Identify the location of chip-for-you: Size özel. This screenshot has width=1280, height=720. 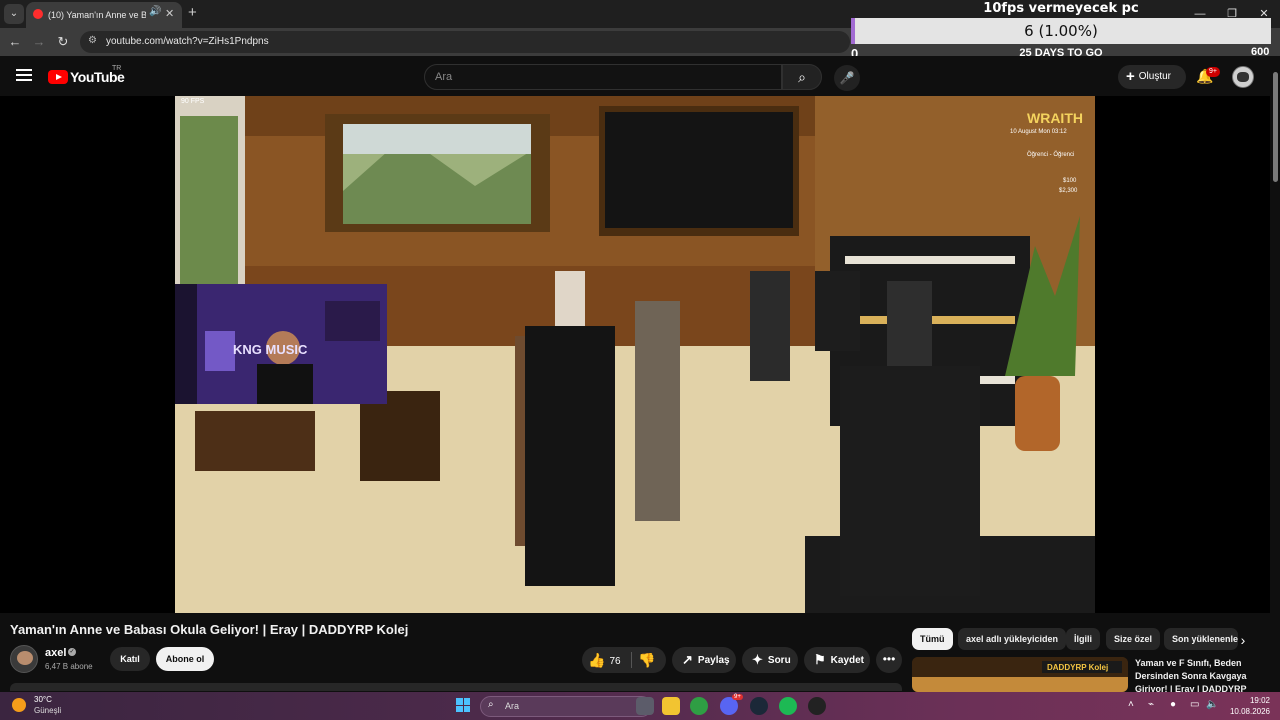
(1133, 639).